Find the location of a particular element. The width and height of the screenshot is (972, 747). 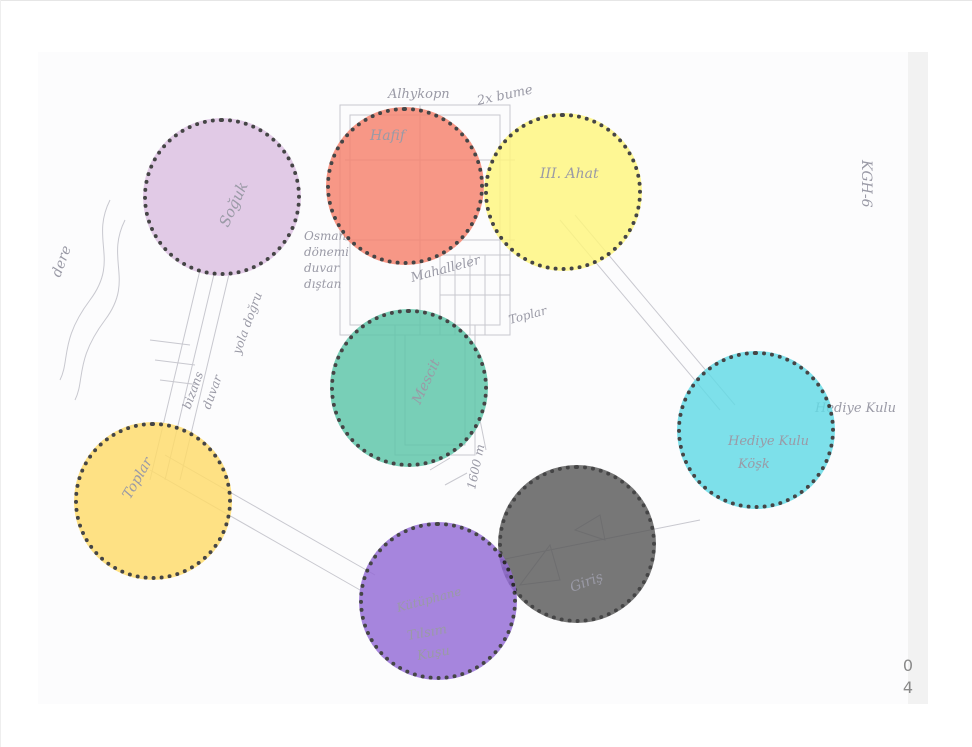

label-top-center: Alhykopn is located at coordinates (418, 94).